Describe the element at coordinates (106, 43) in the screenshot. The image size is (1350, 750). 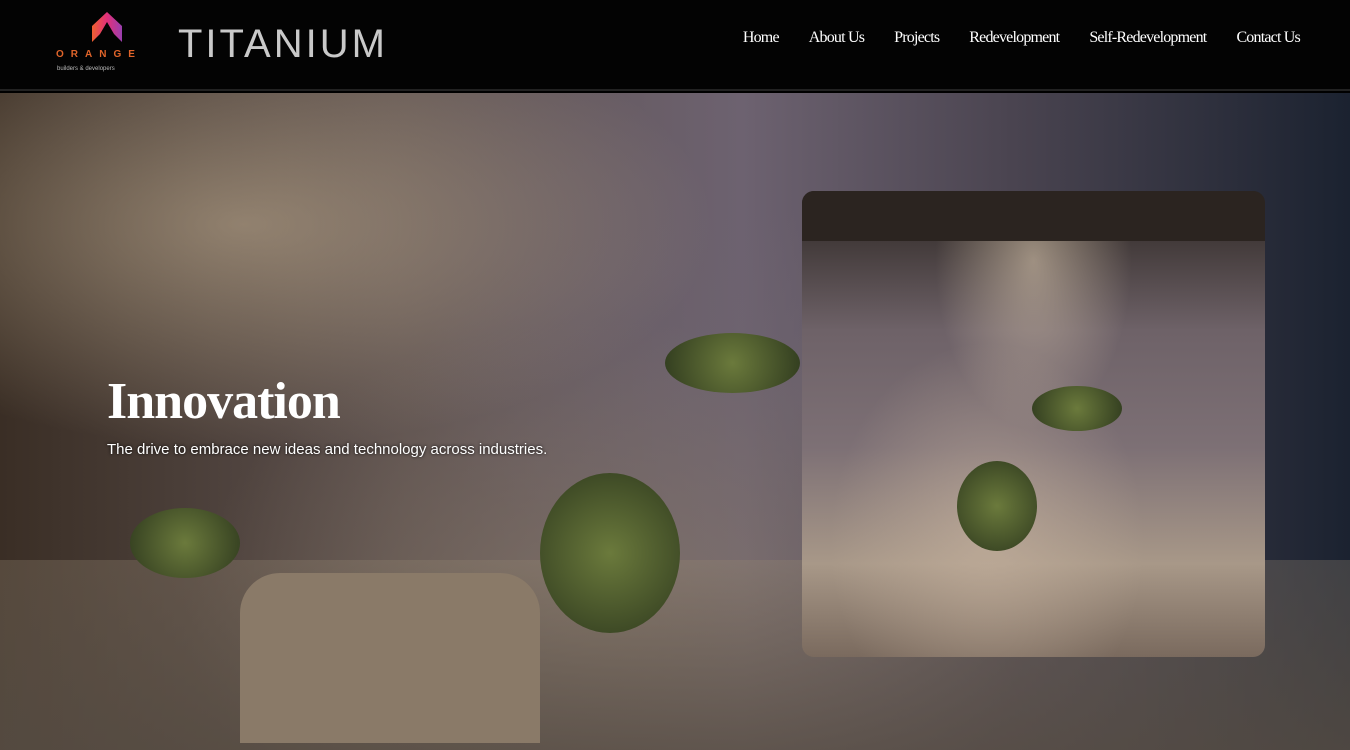
I see `orange-logo: ORANGE builders & developers` at that location.